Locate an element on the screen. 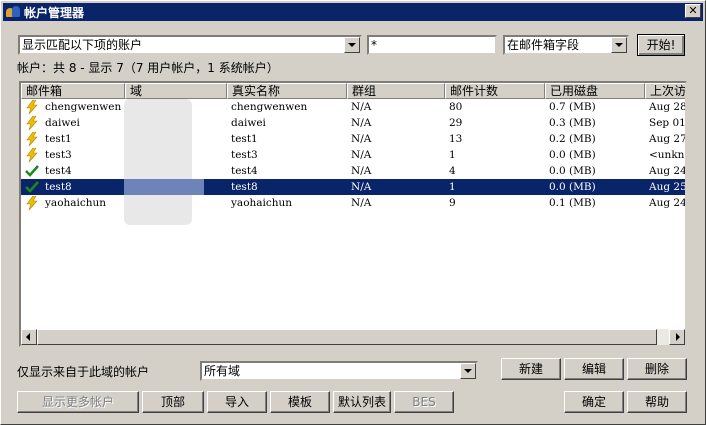  table-row: daiwei daiwei N/A 29 0.3 (MB) Sep 01 is located at coordinates (353, 123).